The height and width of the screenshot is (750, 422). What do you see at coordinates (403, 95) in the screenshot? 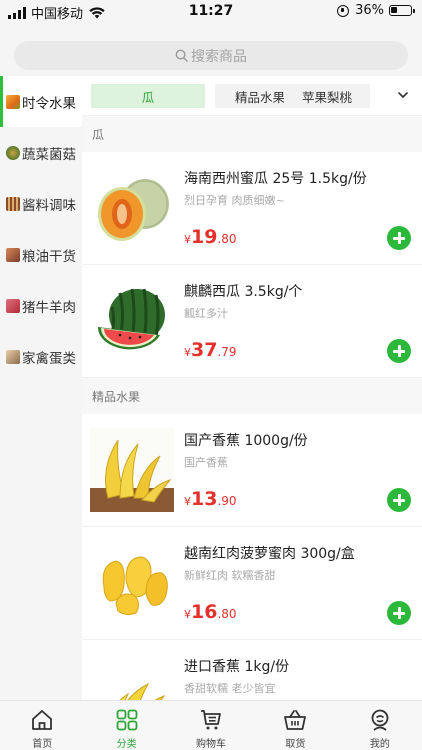
I see `chevron-down-icon` at bounding box center [403, 95].